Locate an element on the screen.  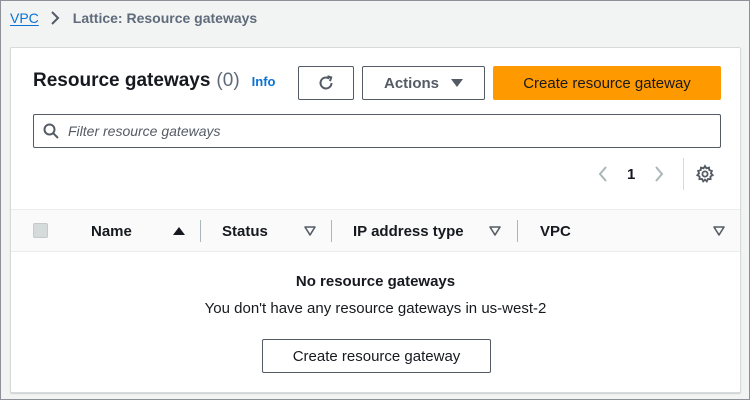
refresh-button is located at coordinates (326, 83).